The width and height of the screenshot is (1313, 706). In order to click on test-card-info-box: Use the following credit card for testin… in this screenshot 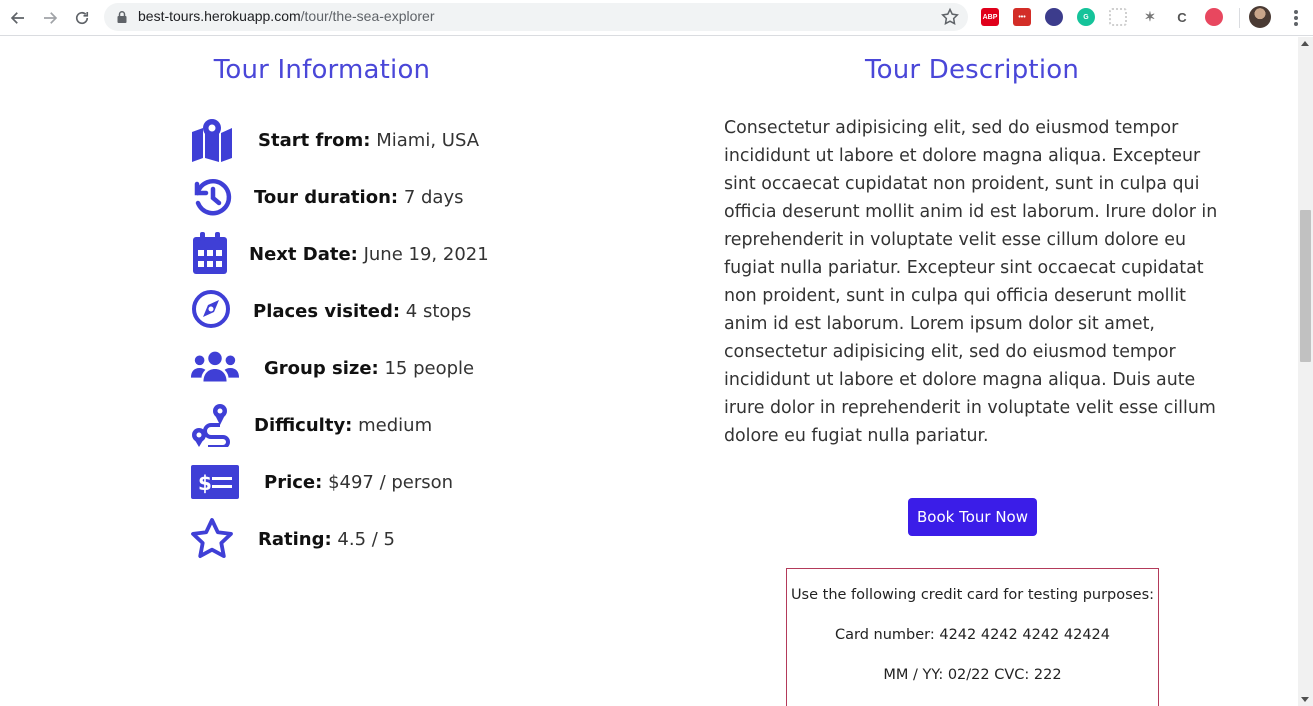, I will do `click(972, 637)`.